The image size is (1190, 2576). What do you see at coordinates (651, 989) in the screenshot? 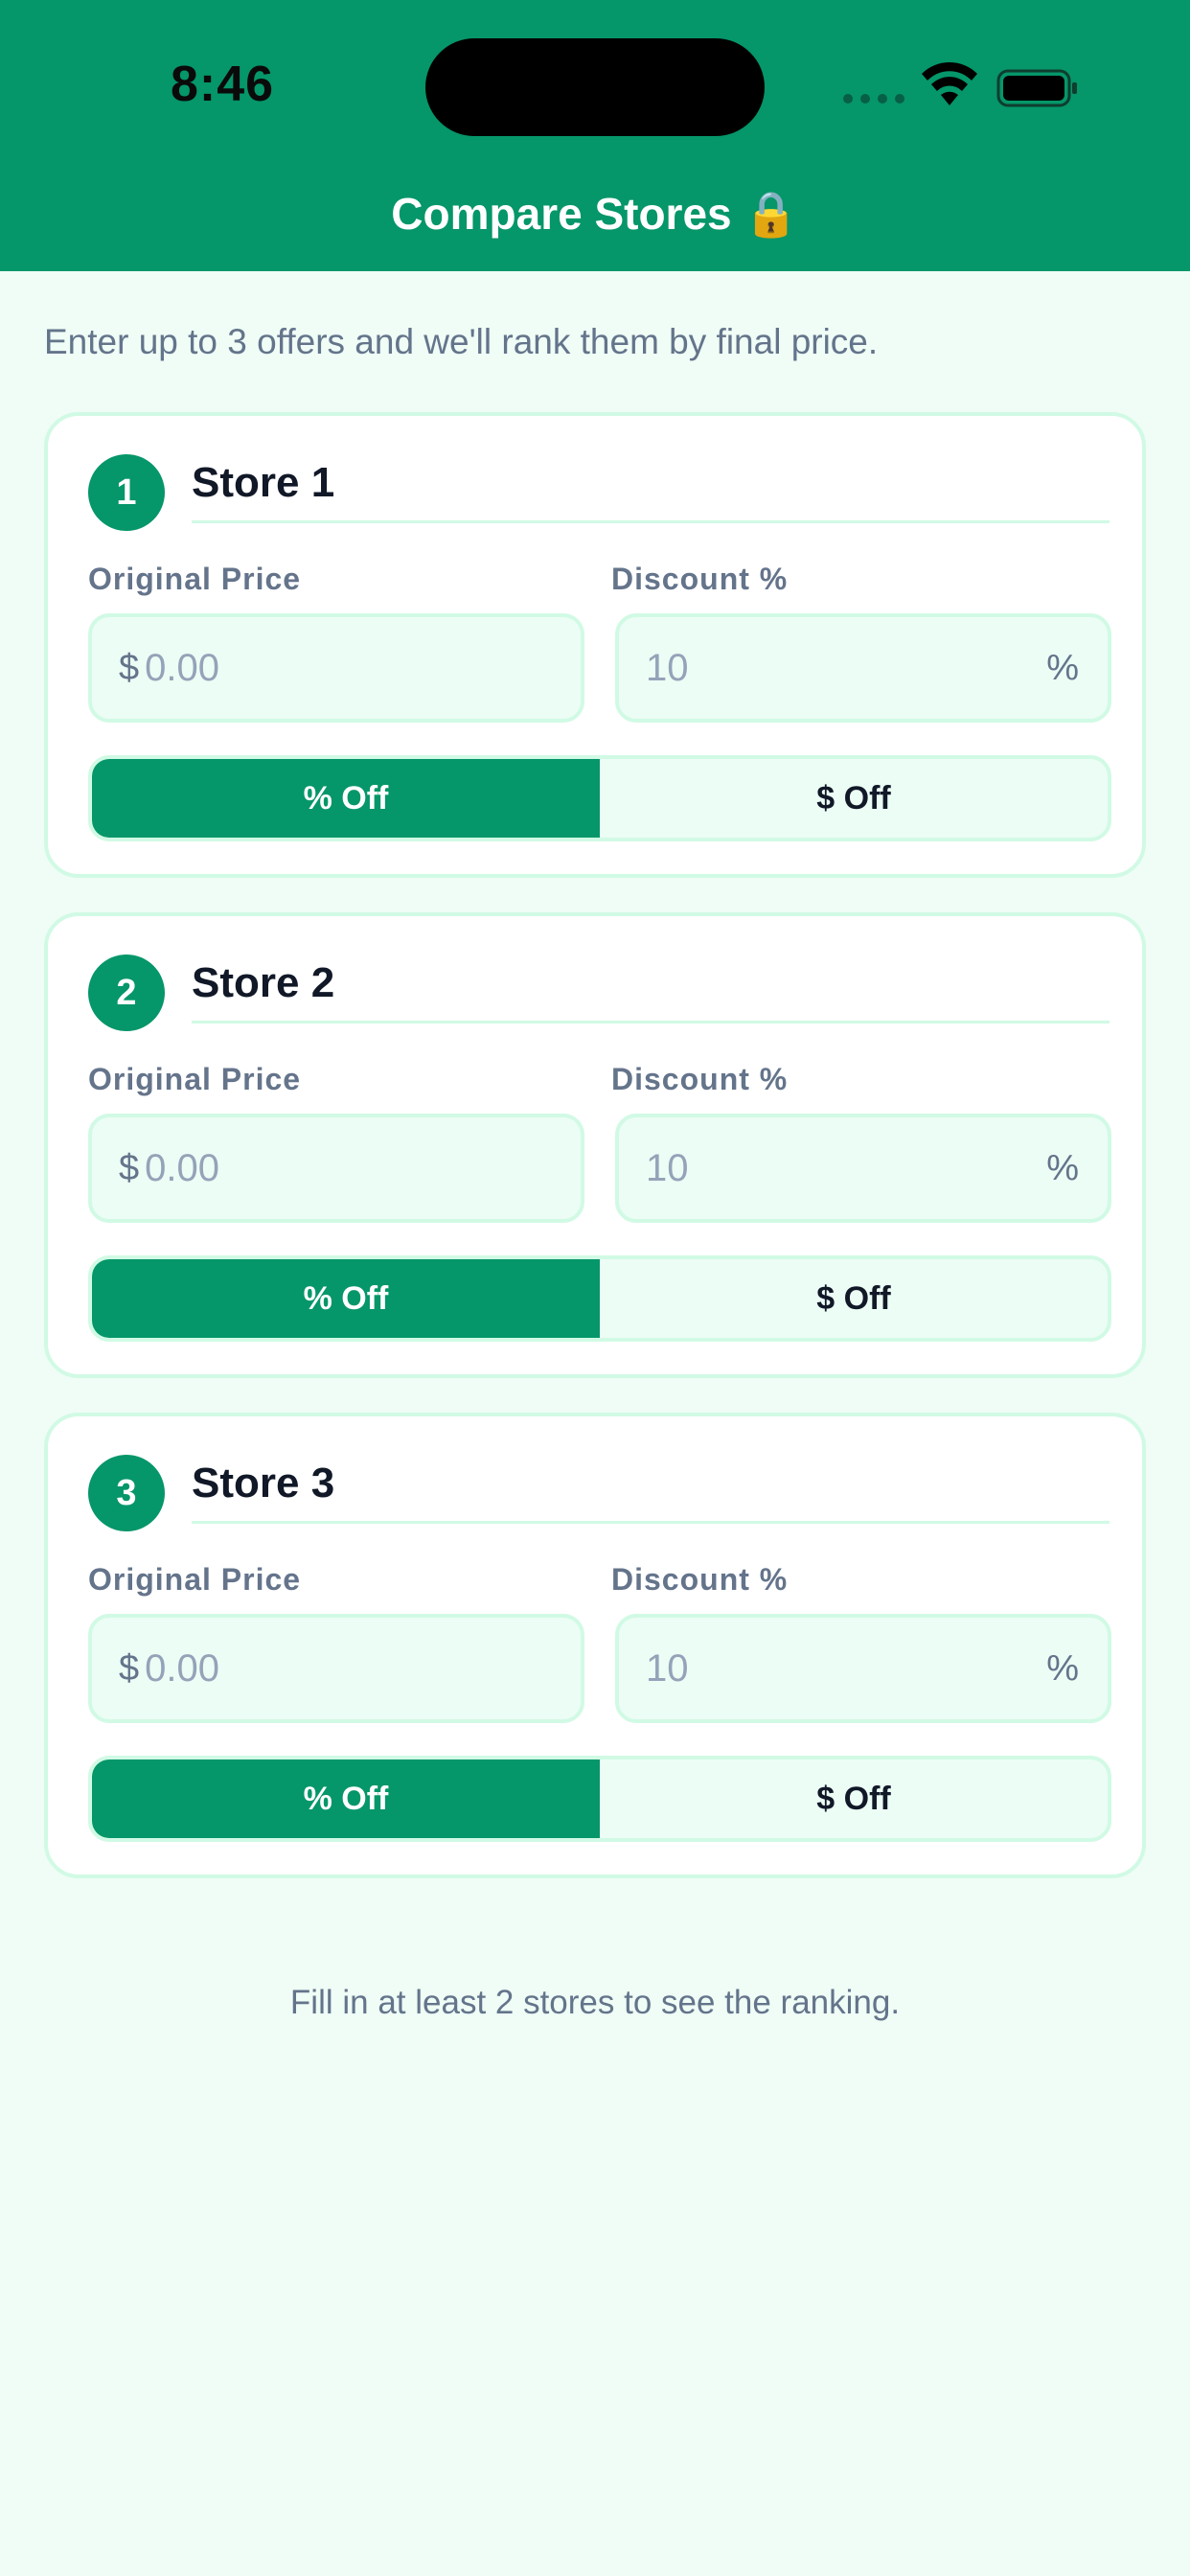
I see `store-name-input: Store 2` at bounding box center [651, 989].